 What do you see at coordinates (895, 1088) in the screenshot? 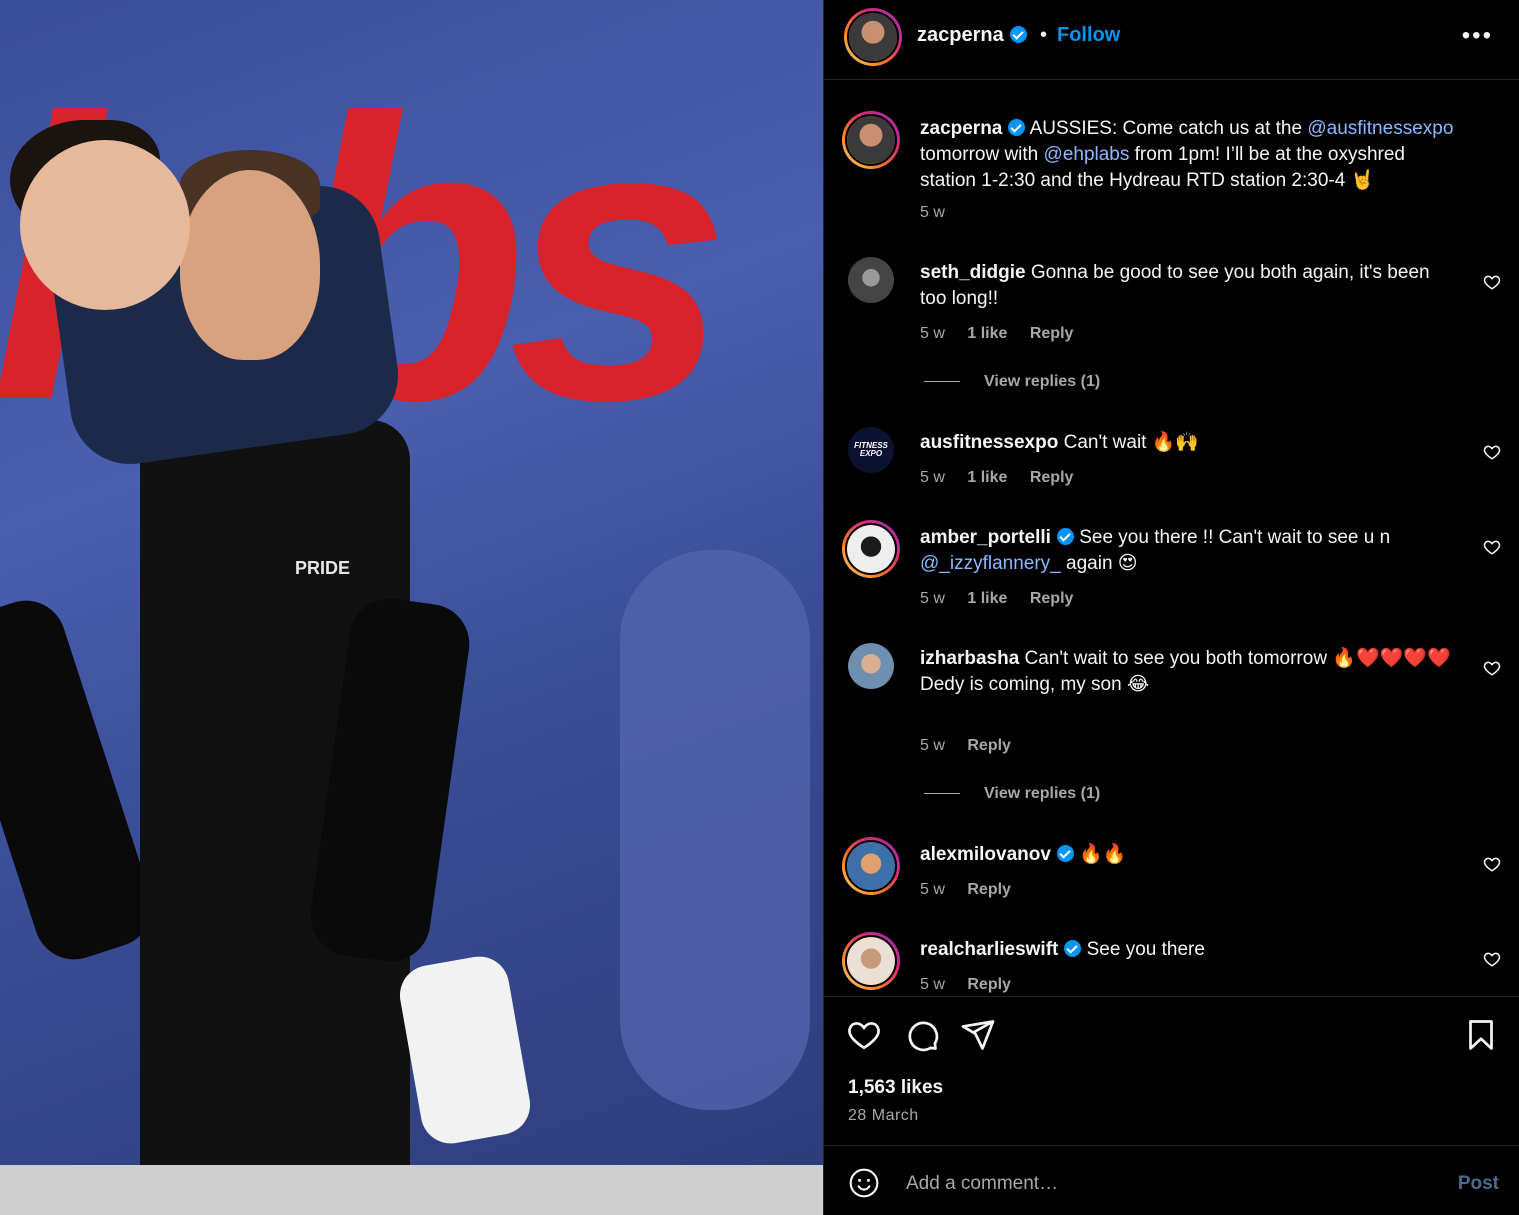
I see `like-count: 1,563 likes` at bounding box center [895, 1088].